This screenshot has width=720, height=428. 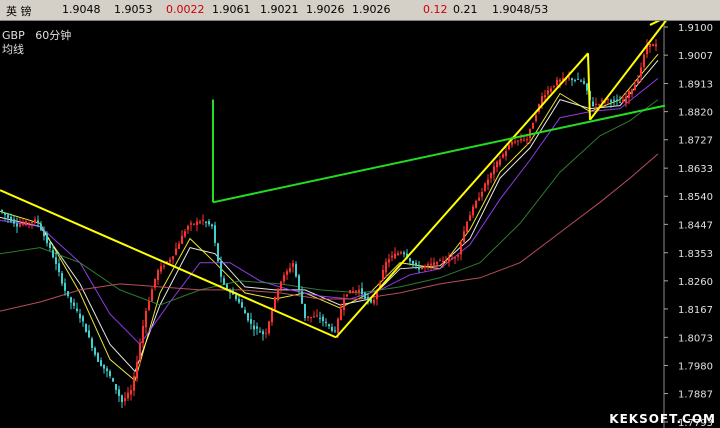 What do you see at coordinates (185, 9) in the screenshot?
I see `quote-field: 0.0022` at bounding box center [185, 9].